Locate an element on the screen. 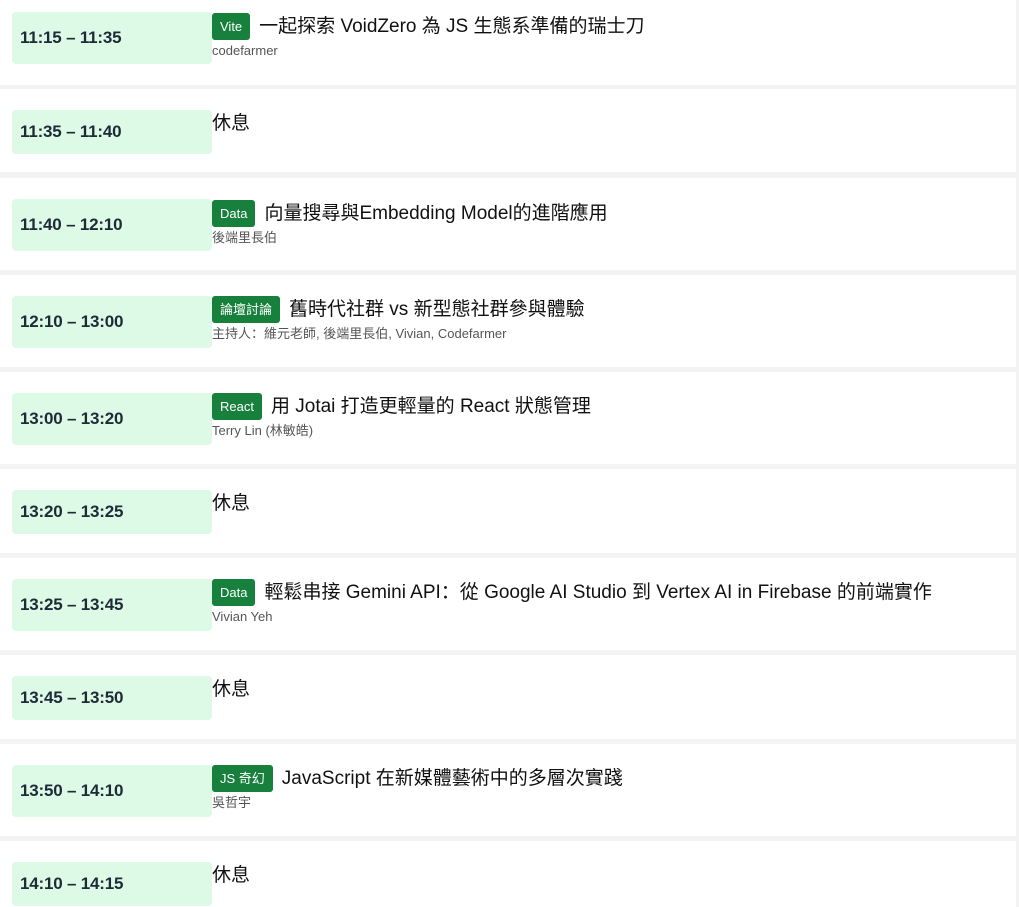 The width and height of the screenshot is (1019, 907). session-time: 11:40 – 12:10 is located at coordinates (112, 225).